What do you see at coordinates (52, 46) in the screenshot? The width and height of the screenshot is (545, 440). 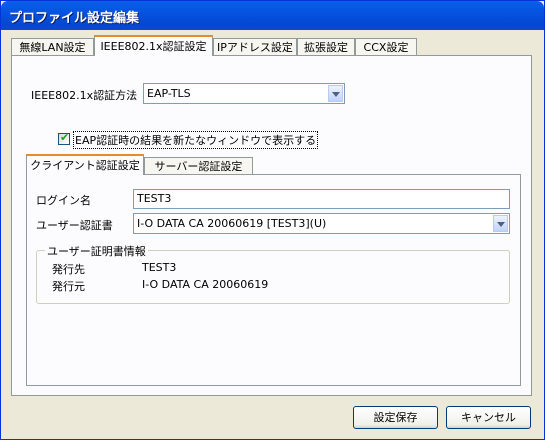 I see `tab-wireless-lan: 無線LAN設定` at bounding box center [52, 46].